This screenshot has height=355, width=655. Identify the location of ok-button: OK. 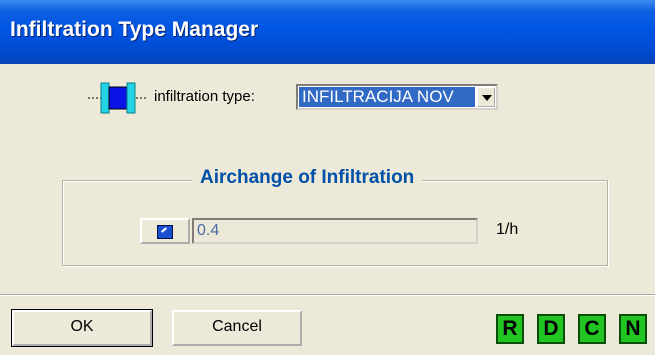
(82, 328).